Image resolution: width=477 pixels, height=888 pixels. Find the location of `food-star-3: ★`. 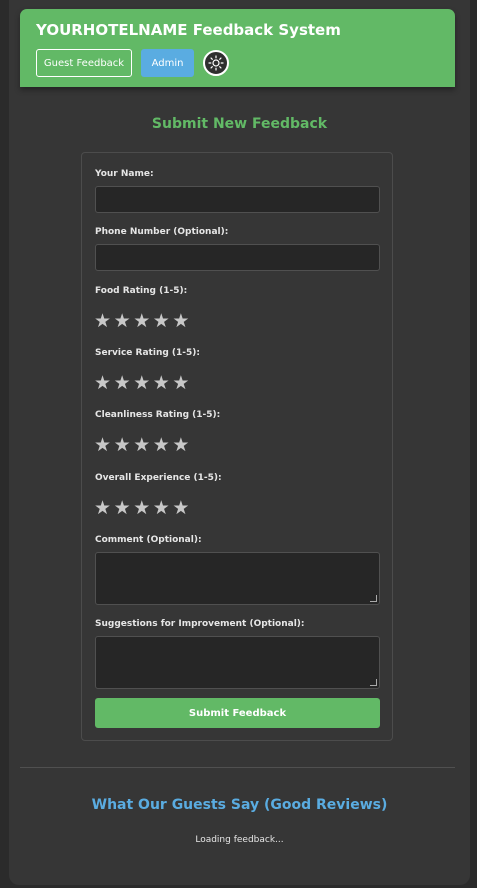

food-star-3: ★ is located at coordinates (143, 321).